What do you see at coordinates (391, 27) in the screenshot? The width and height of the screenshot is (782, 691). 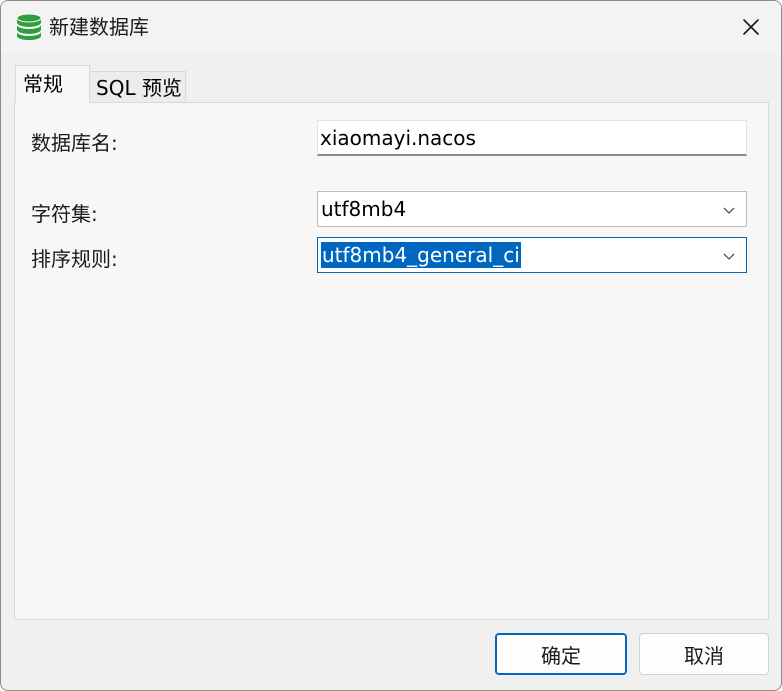 I see `title-bar: 新建数据库` at bounding box center [391, 27].